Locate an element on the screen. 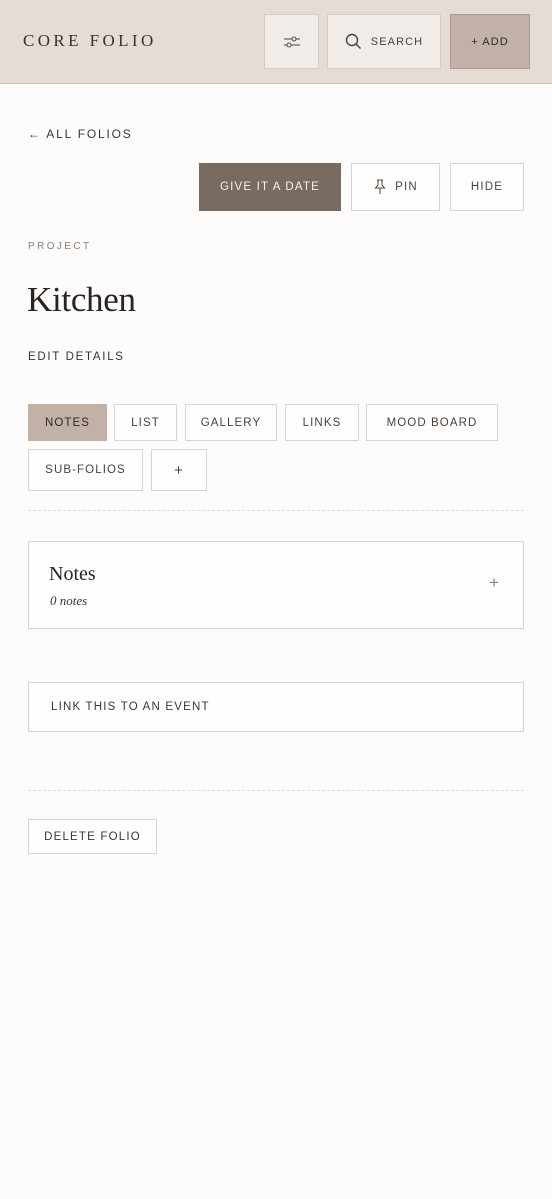 The image size is (552, 1199). top-bar: CORE FOLIO SEARCH + ADD is located at coordinates (276, 42).